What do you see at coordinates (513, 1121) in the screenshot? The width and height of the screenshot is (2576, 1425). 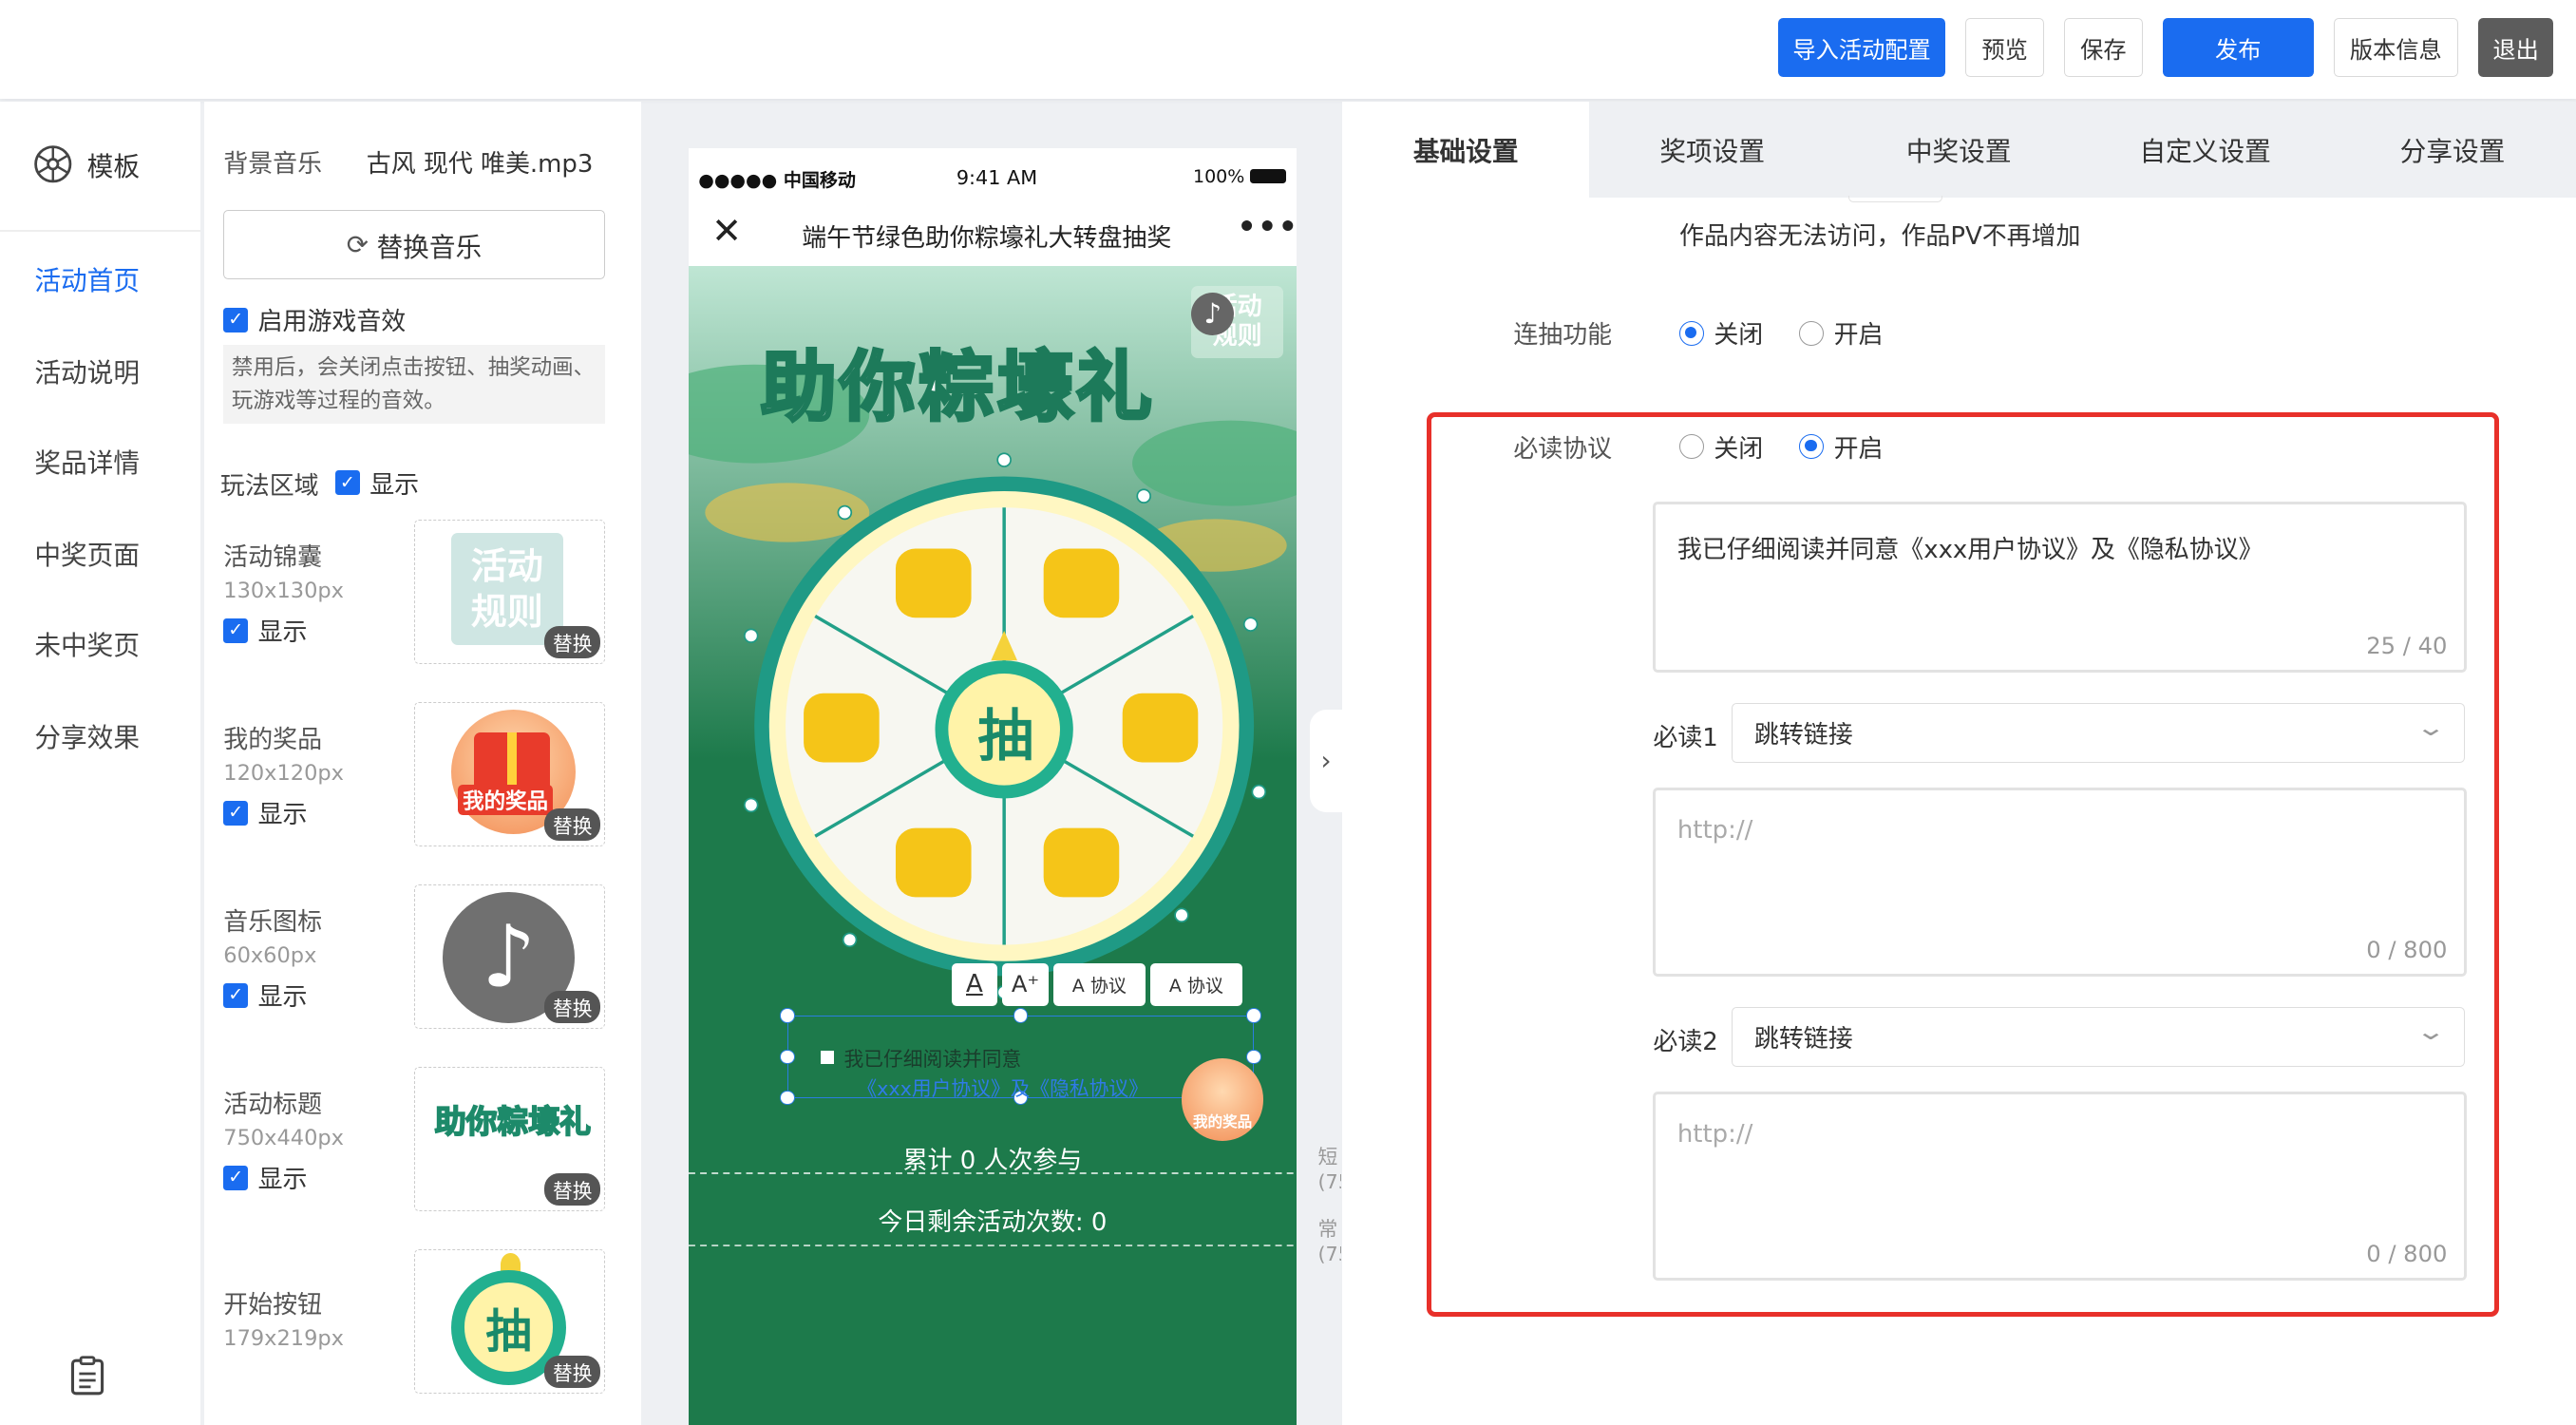 I see `title-thumb-text: 助你粽壕礼` at bounding box center [513, 1121].